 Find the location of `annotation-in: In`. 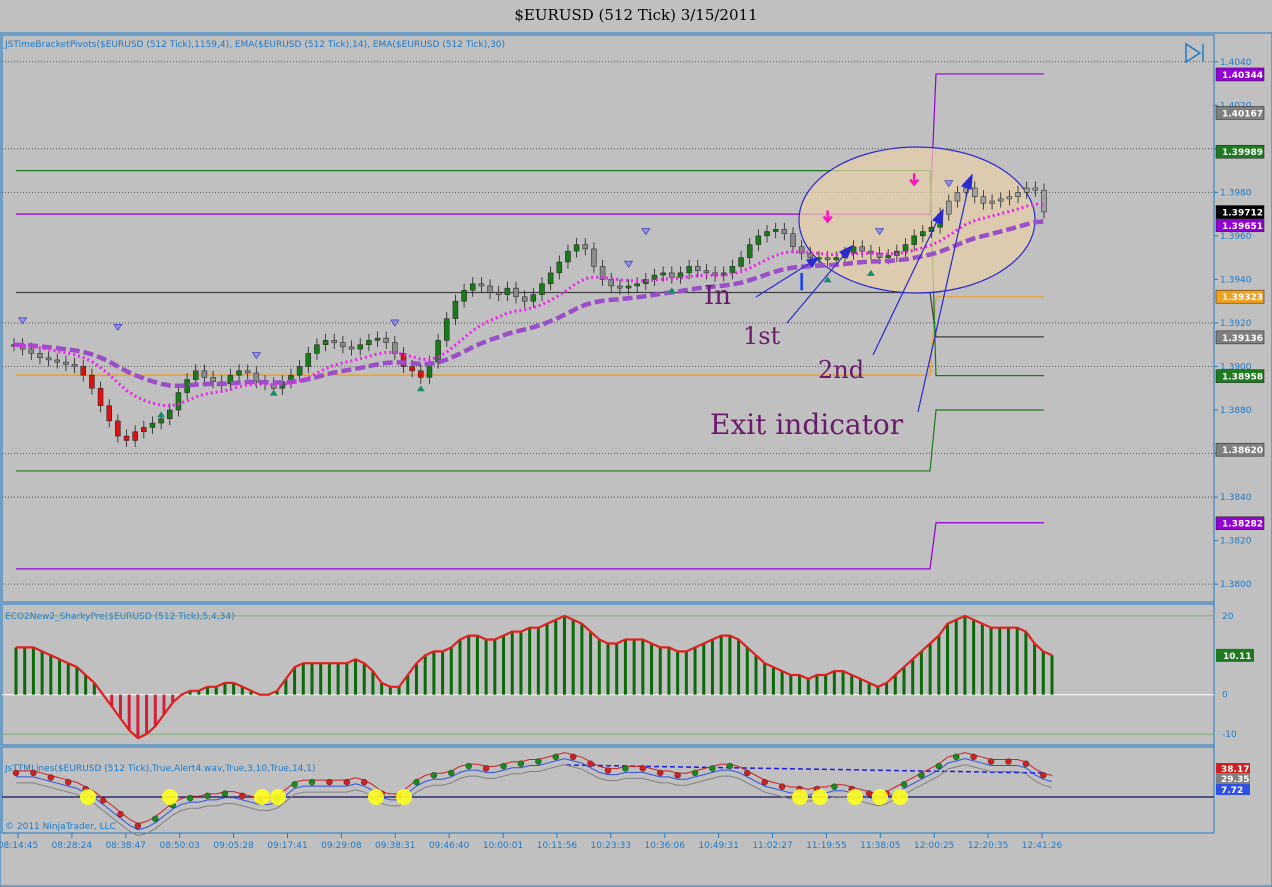

annotation-in: In is located at coordinates (717, 296).